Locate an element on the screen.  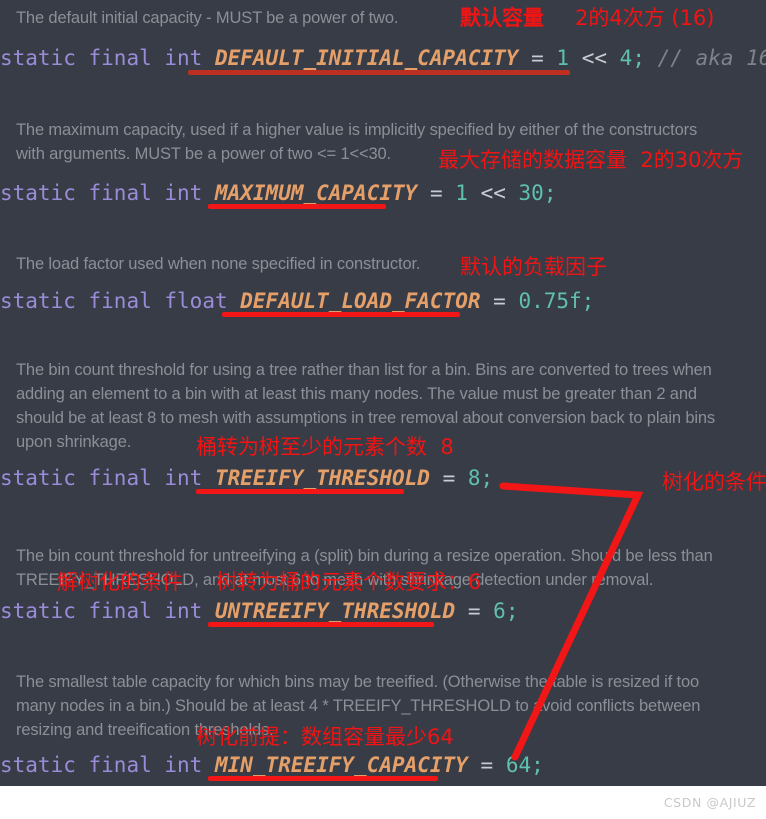
annotation-default-load-factor: 默认的负载因子 is located at coordinates (533, 267).